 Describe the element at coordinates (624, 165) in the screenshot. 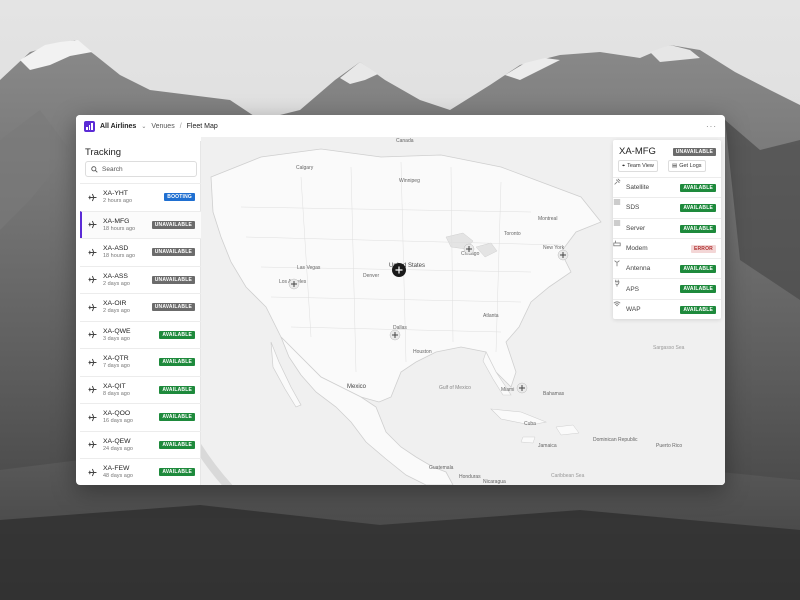

I see `team-view-icon: ⌖` at that location.